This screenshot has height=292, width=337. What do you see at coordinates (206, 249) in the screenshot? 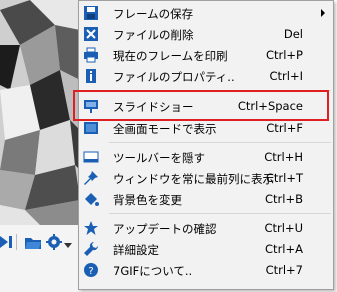
I see `menu-item-advanced-settings: 詳細設定 Ctrl+A` at bounding box center [206, 249].